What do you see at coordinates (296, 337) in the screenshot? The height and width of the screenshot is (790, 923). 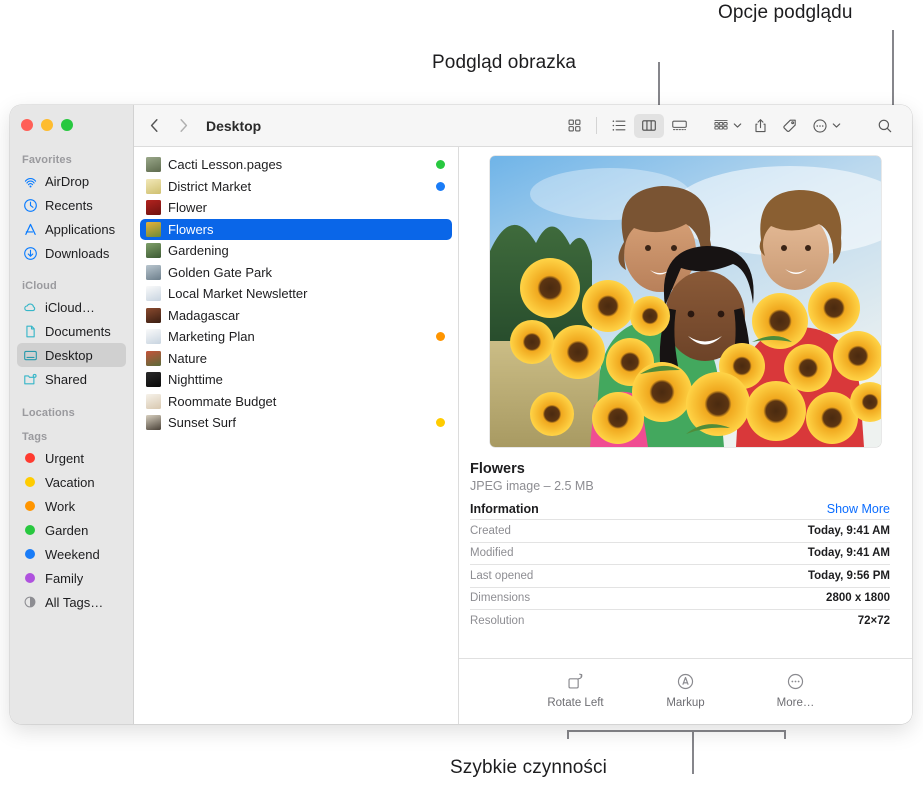 I see `list-item: Marketing Plan` at bounding box center [296, 337].